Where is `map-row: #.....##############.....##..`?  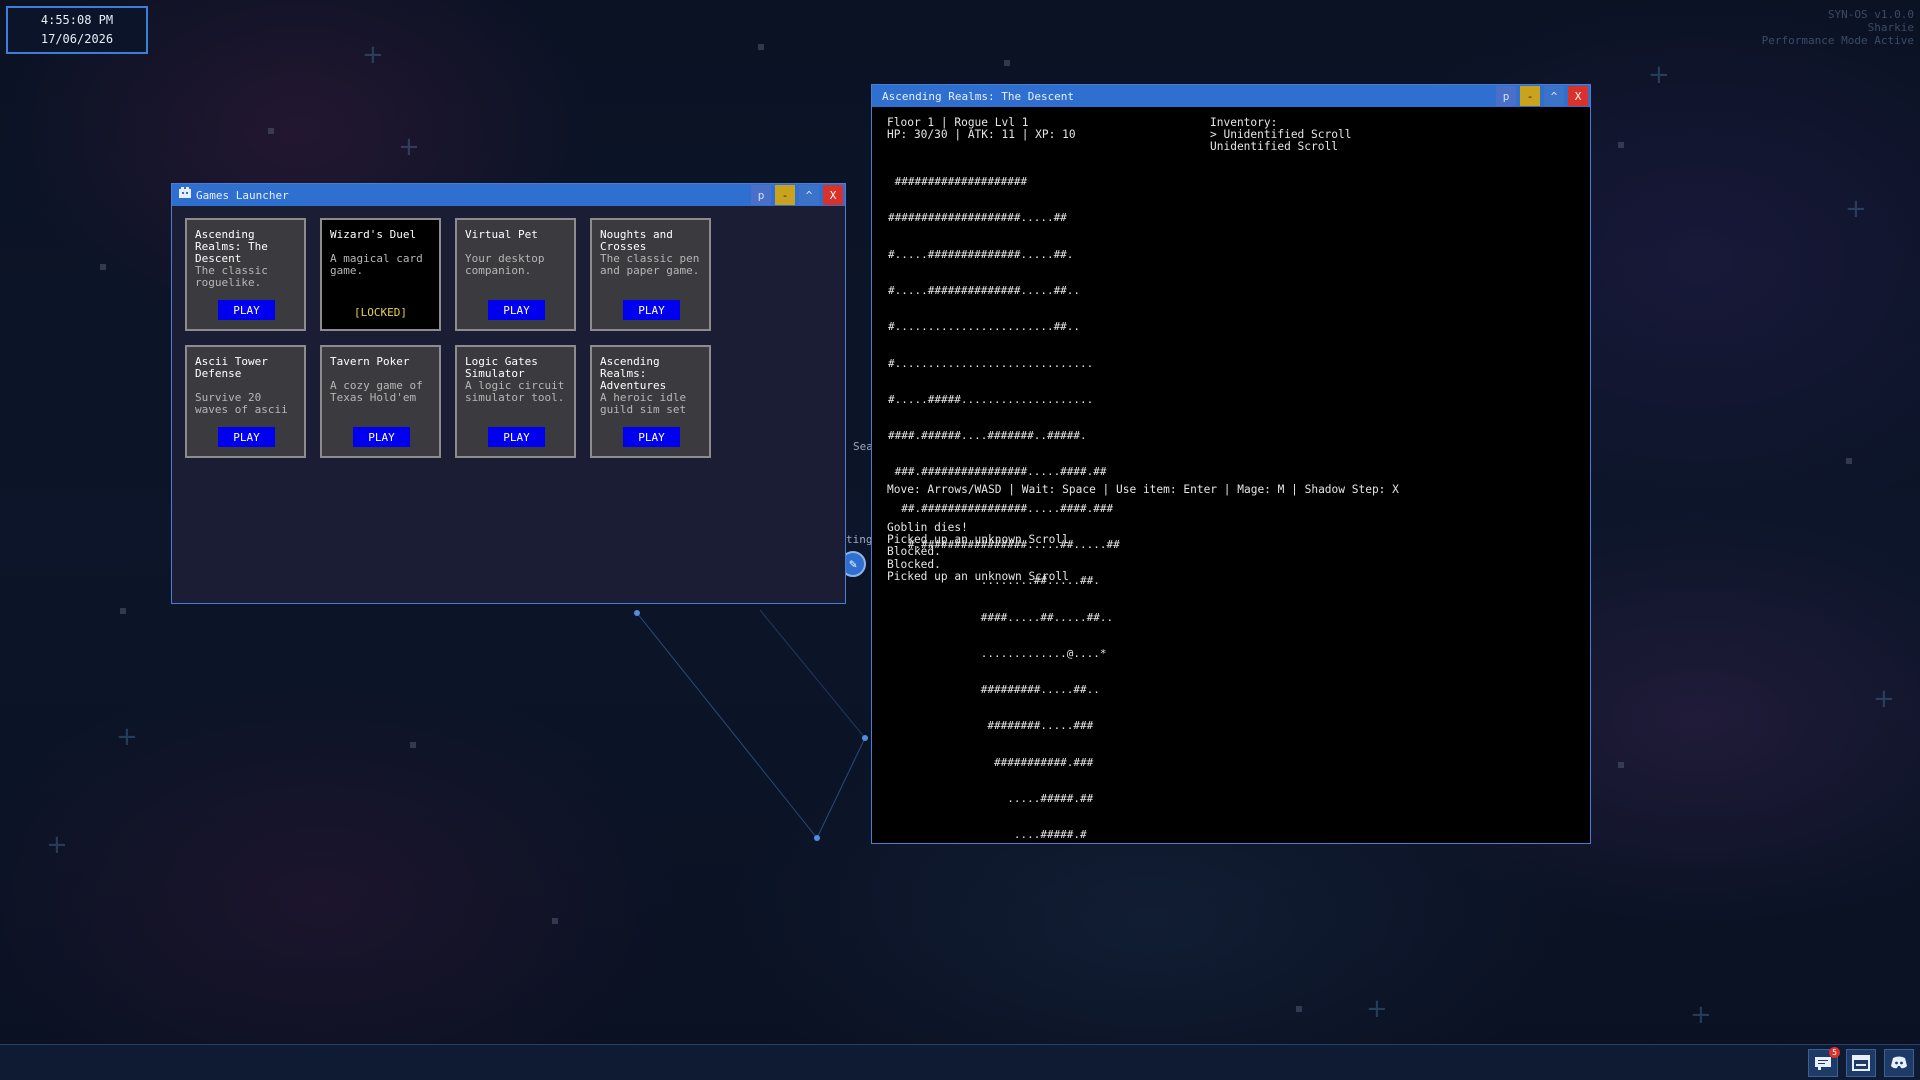
map-row: #.....##############.....##.. is located at coordinates (984, 291).